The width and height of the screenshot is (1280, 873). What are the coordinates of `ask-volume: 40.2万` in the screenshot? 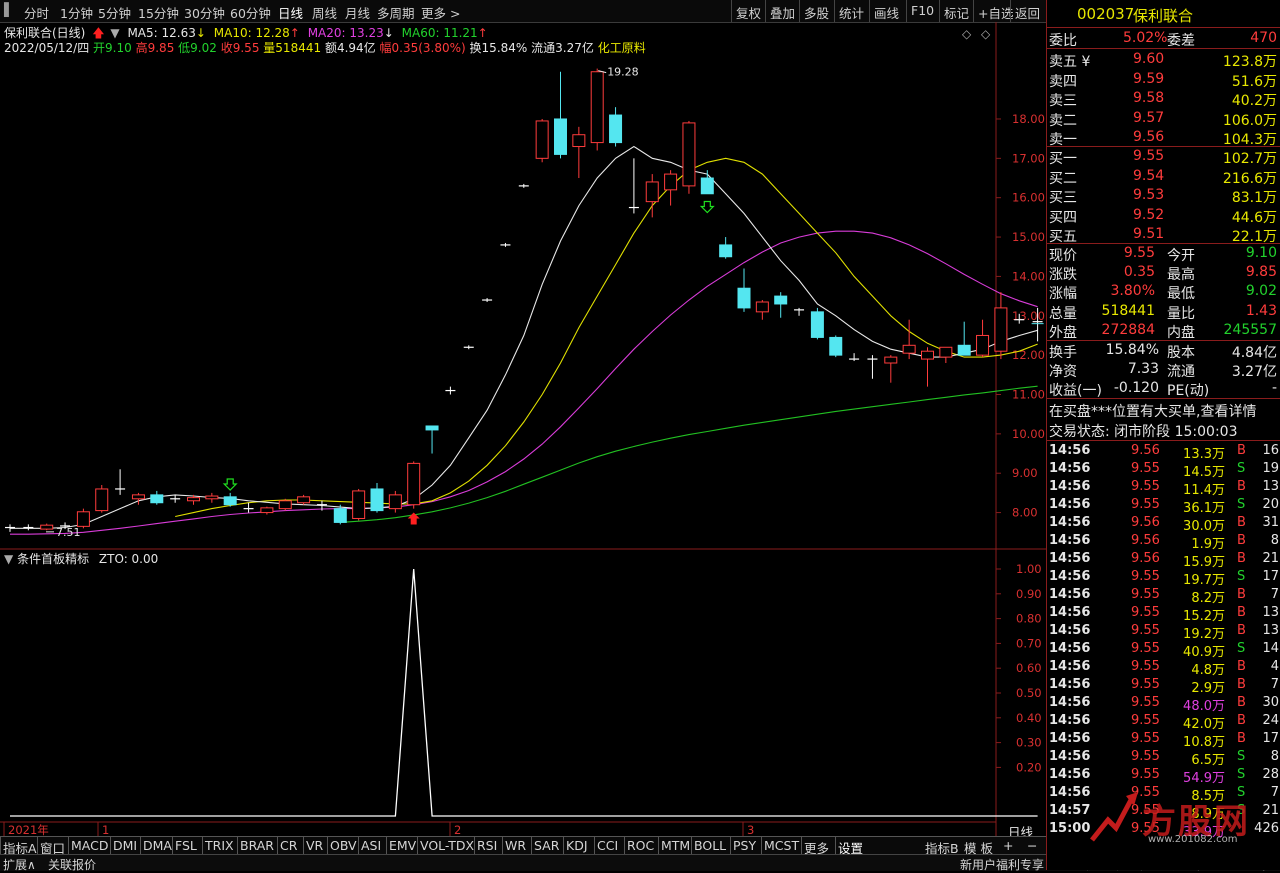 It's located at (1254, 101).